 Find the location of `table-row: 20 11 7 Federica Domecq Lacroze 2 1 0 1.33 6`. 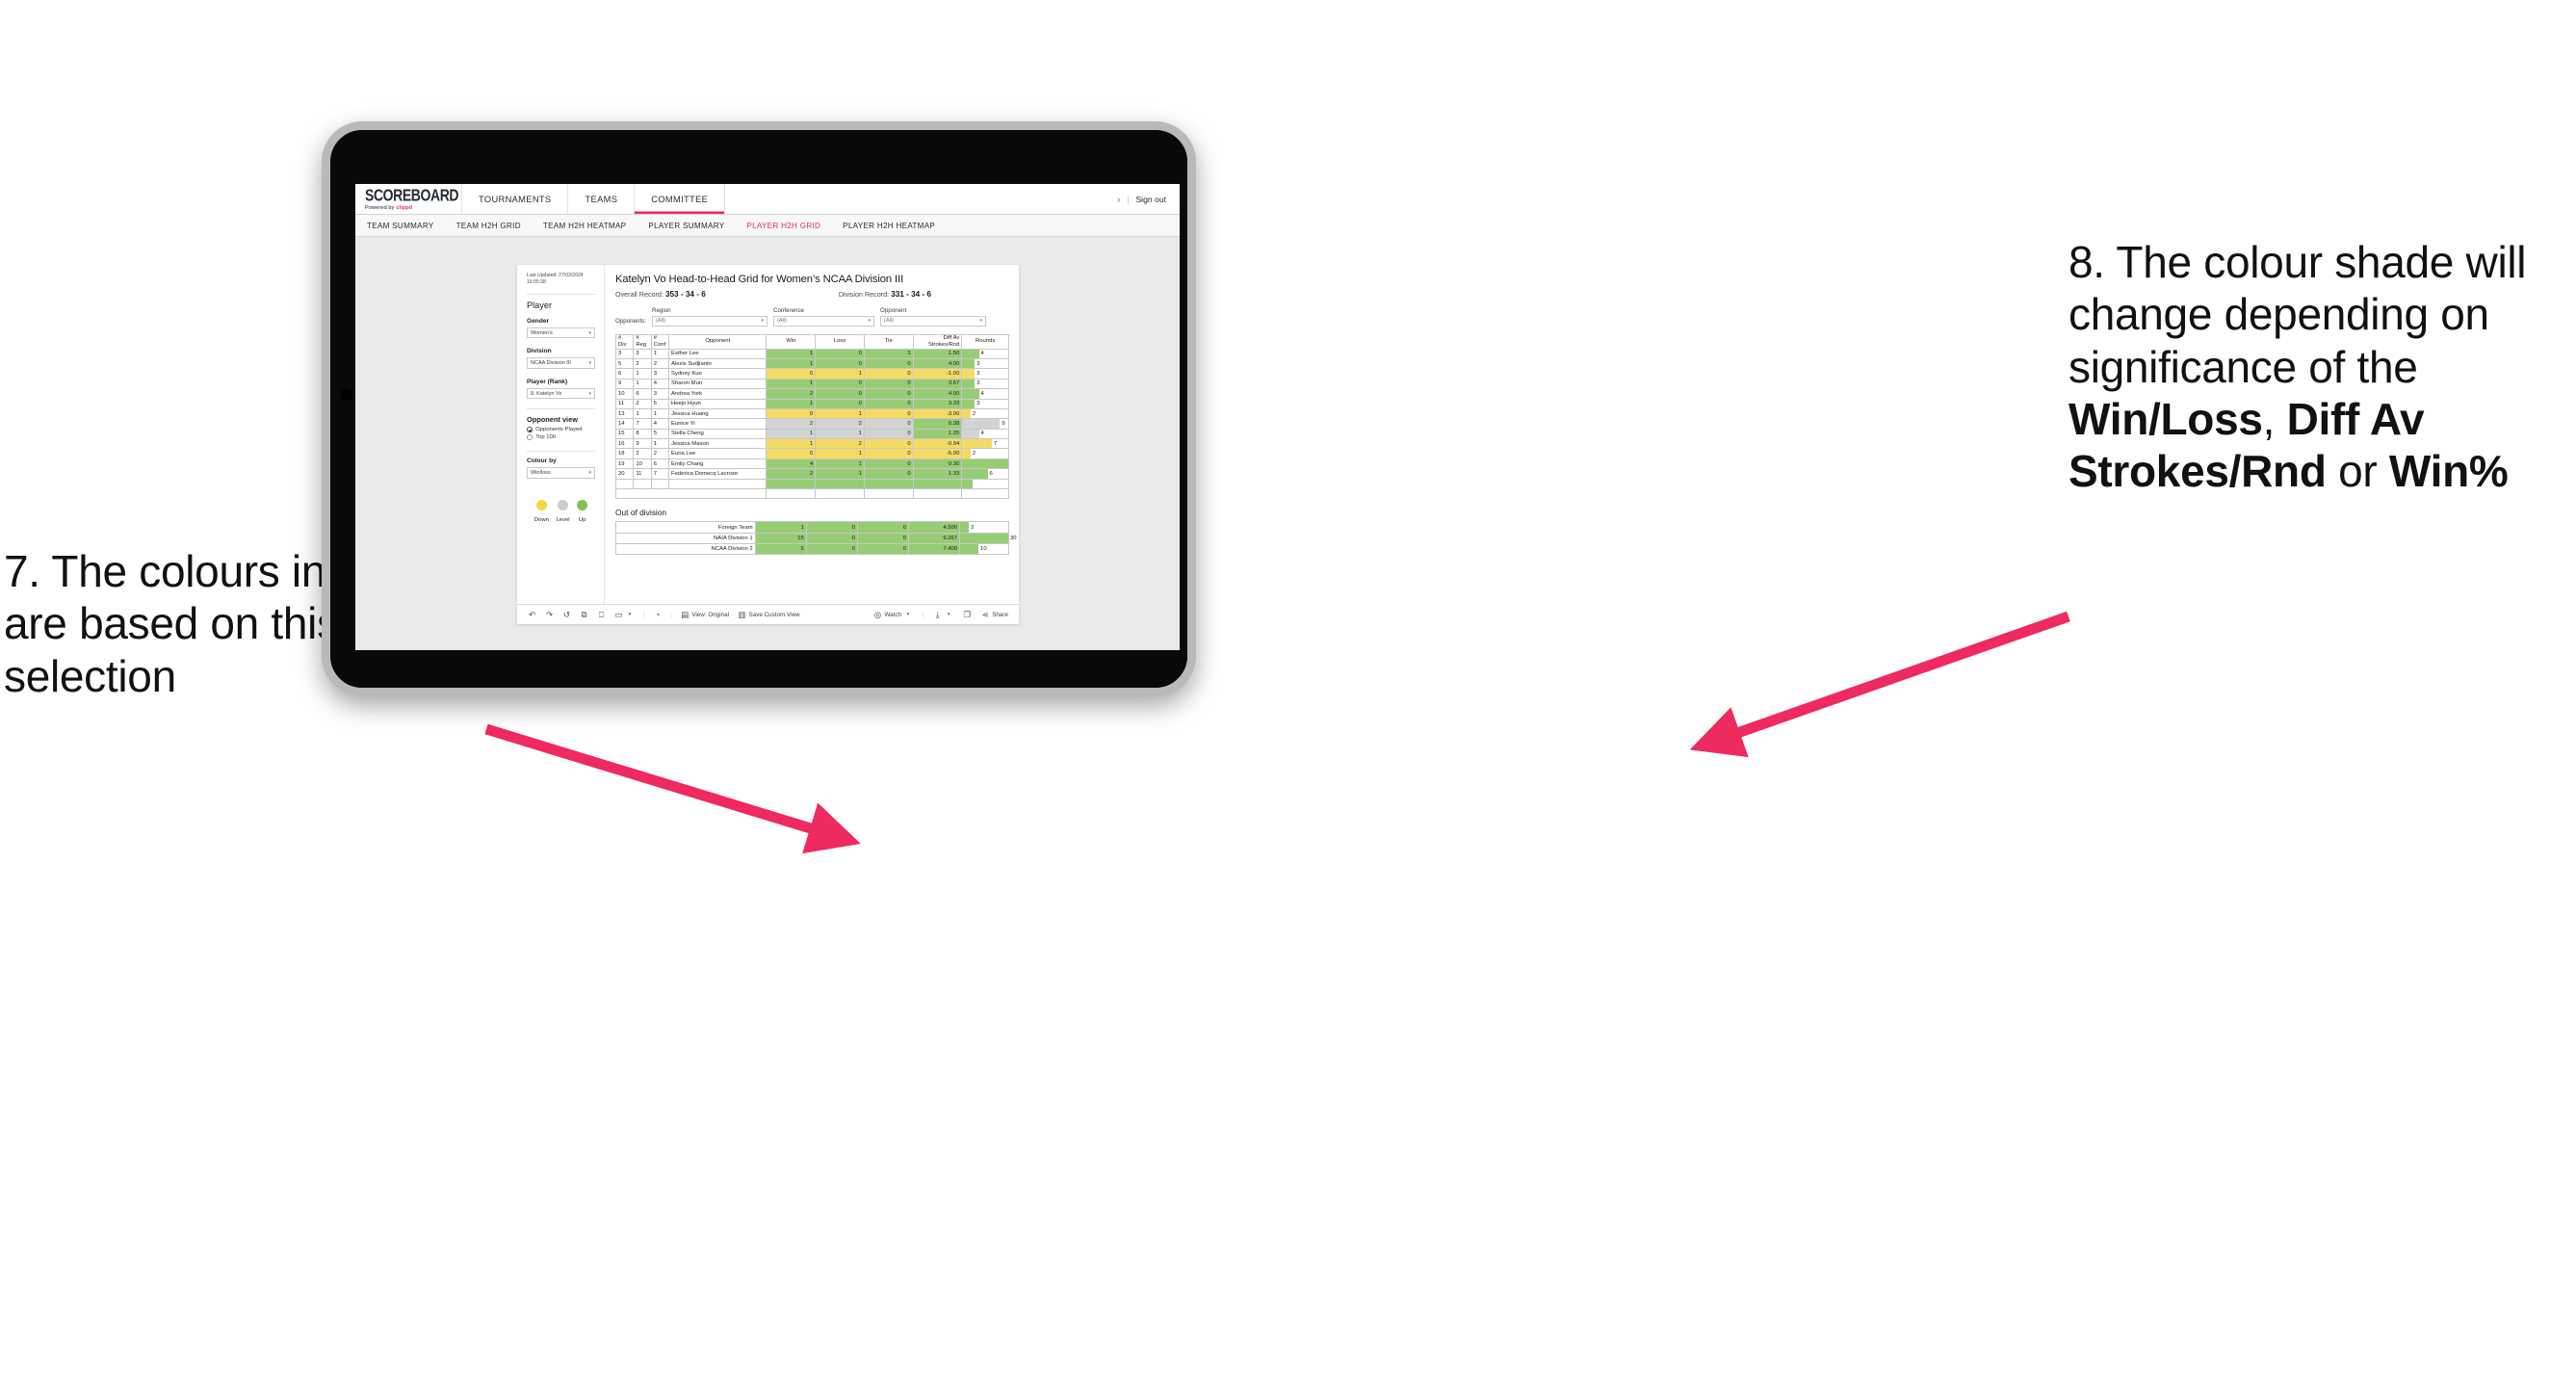

table-row: 20 11 7 Federica Domecq Lacroze 2 1 0 1.33 6 is located at coordinates (811, 474).